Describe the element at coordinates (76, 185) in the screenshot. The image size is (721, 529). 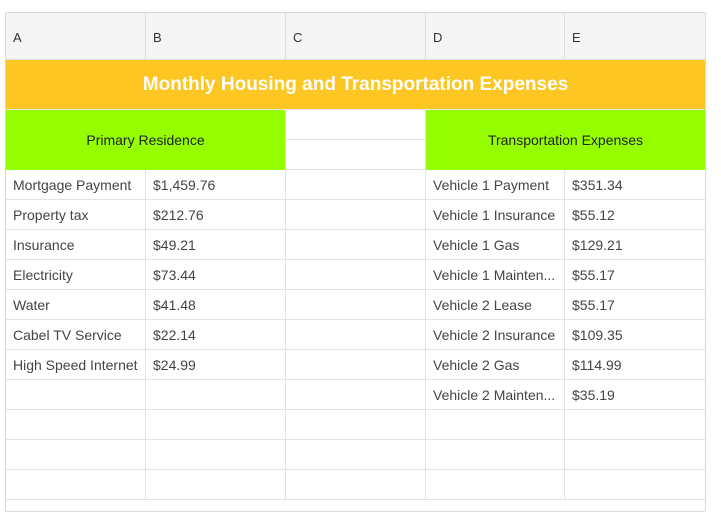
I see `housing-item-cell: Mortgage Payment` at that location.